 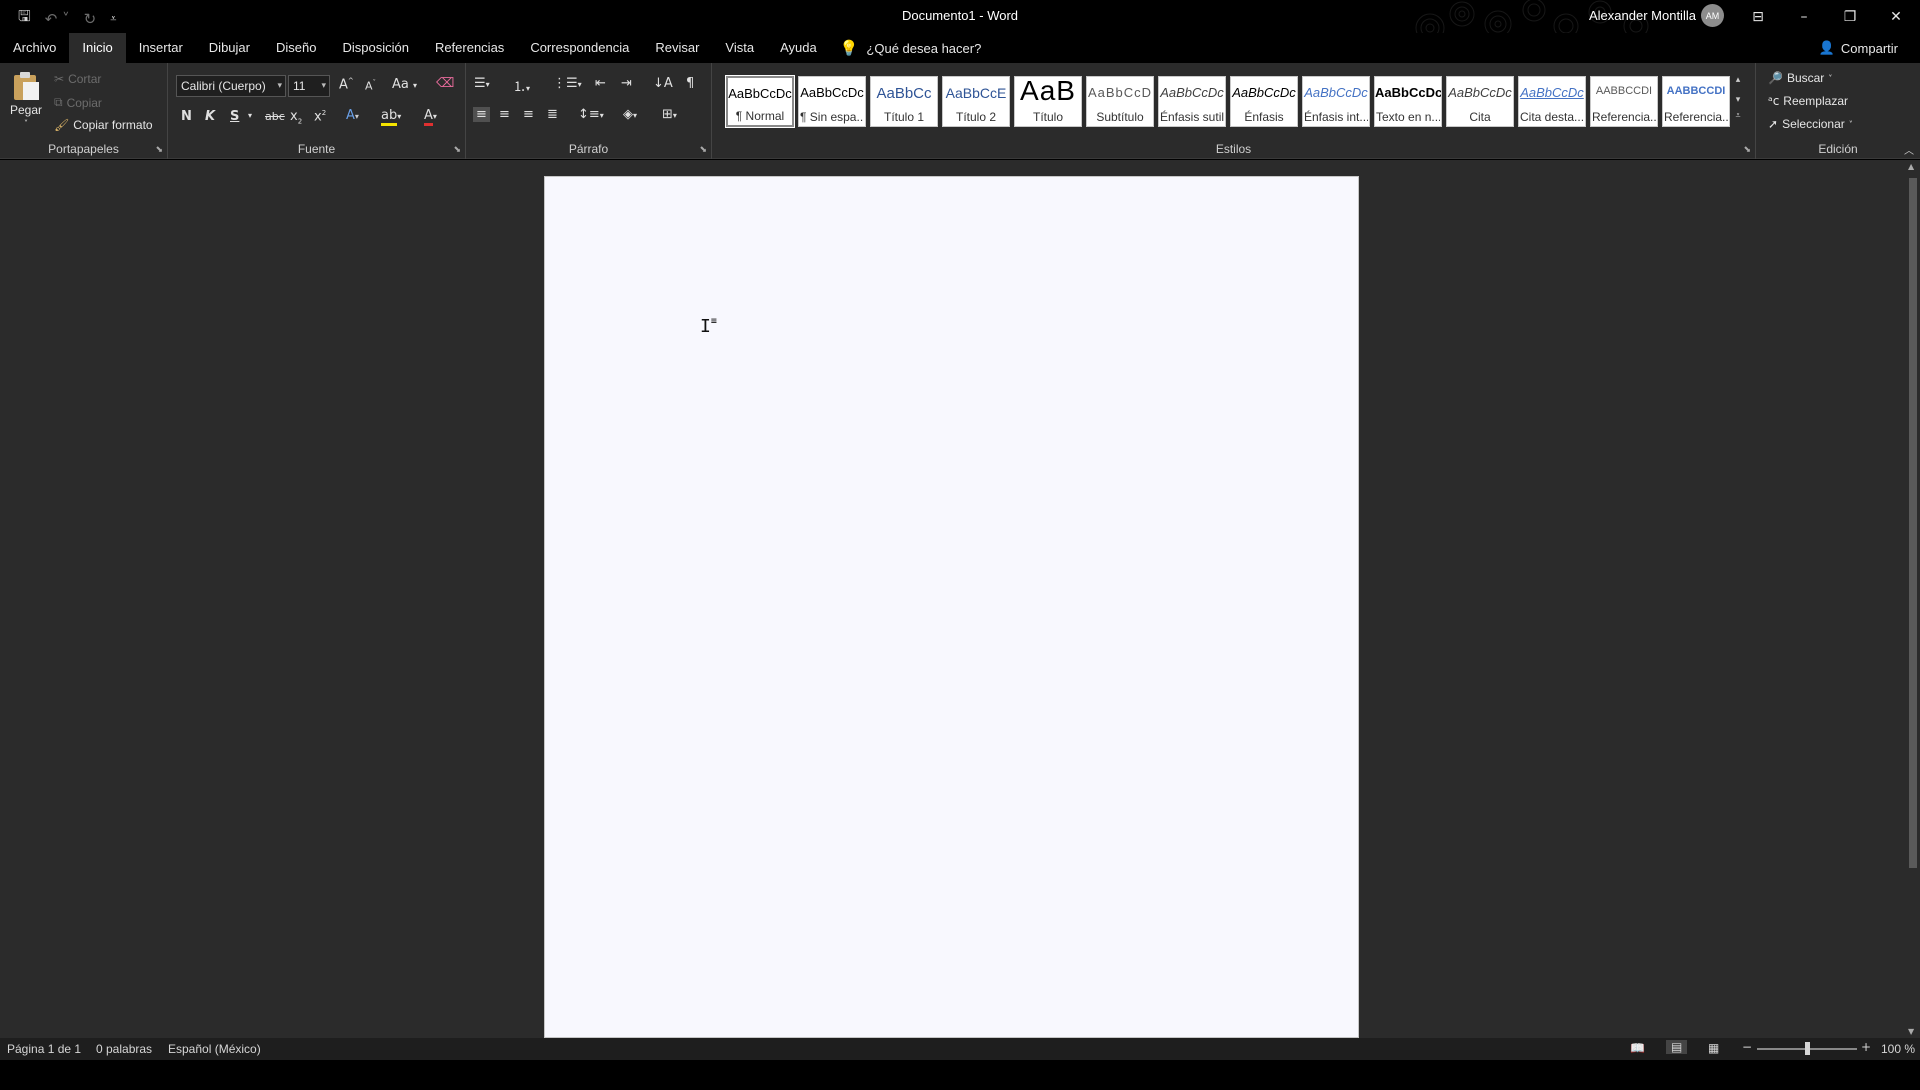 I want to click on zoom-out-icon: −, so click(x=1747, y=1047).